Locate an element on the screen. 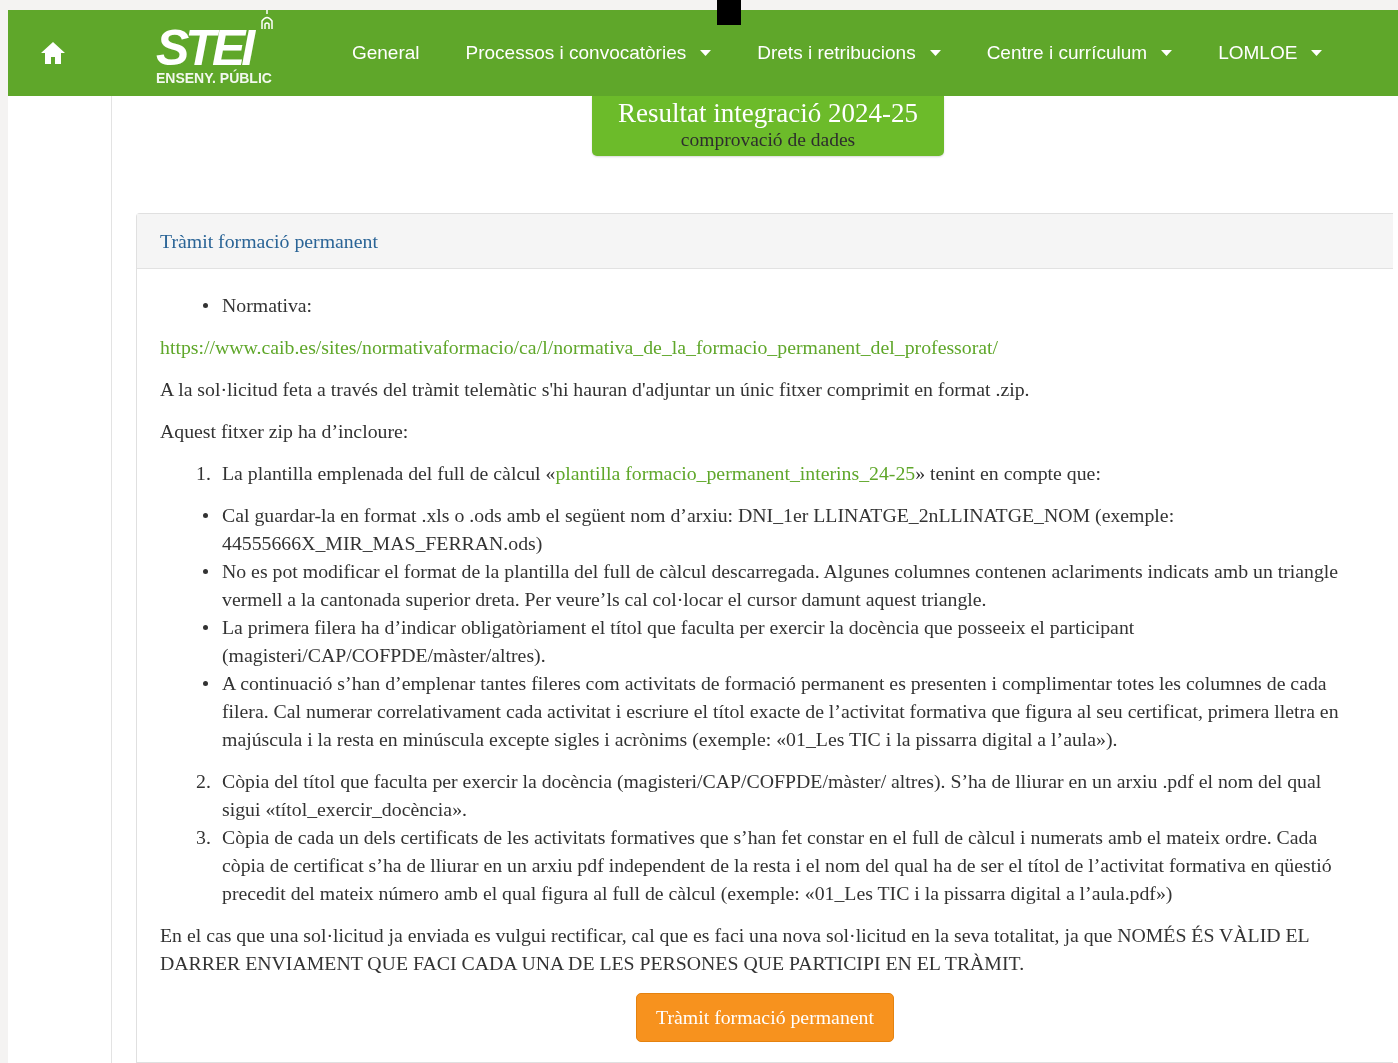  action-button: Tràmit formació permanent is located at coordinates (765, 1017).